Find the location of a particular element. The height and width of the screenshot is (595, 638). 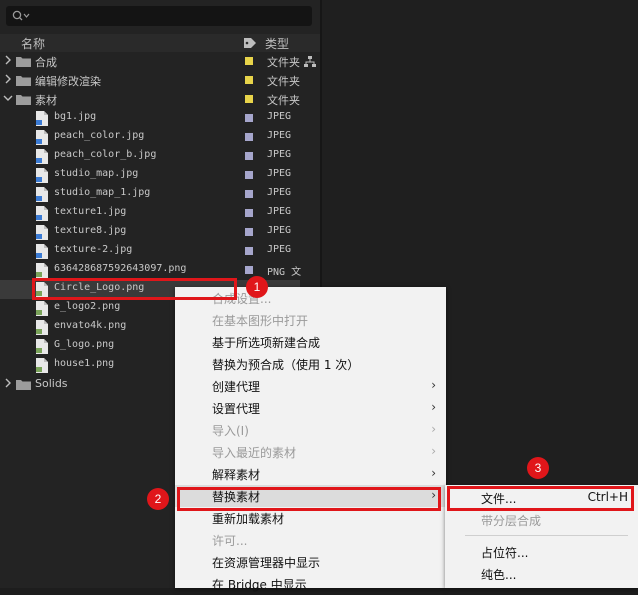

menu-item: 导入最近的素材 › is located at coordinates (310, 452).